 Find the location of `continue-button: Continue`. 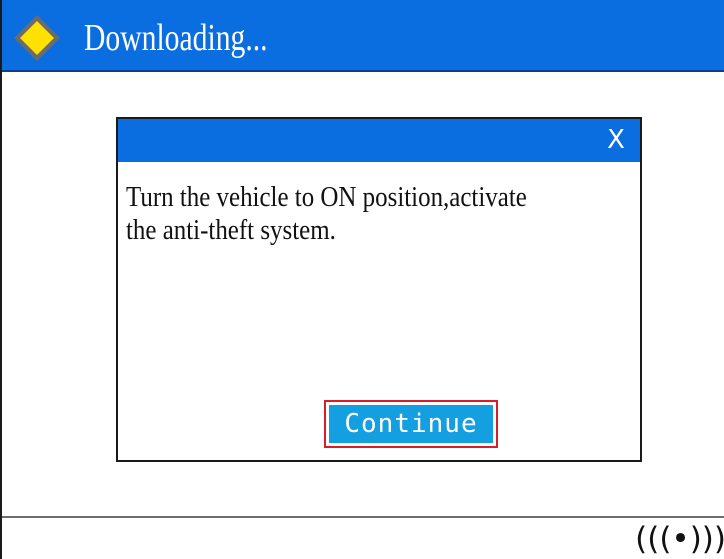

continue-button: Continue is located at coordinates (411, 424).